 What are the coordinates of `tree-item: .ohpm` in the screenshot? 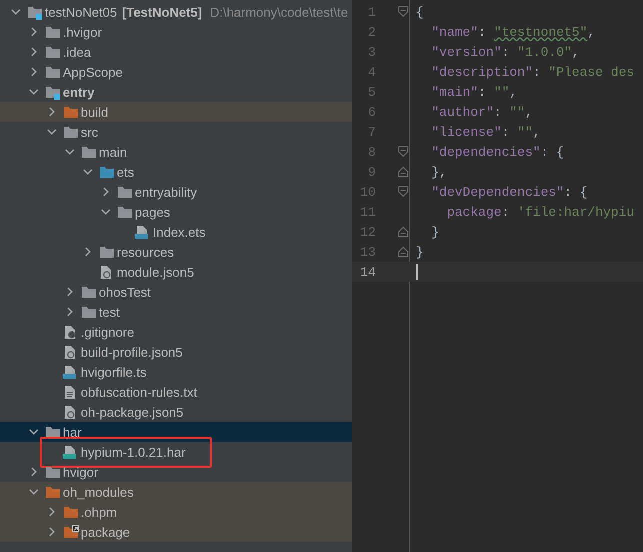 It's located at (176, 512).